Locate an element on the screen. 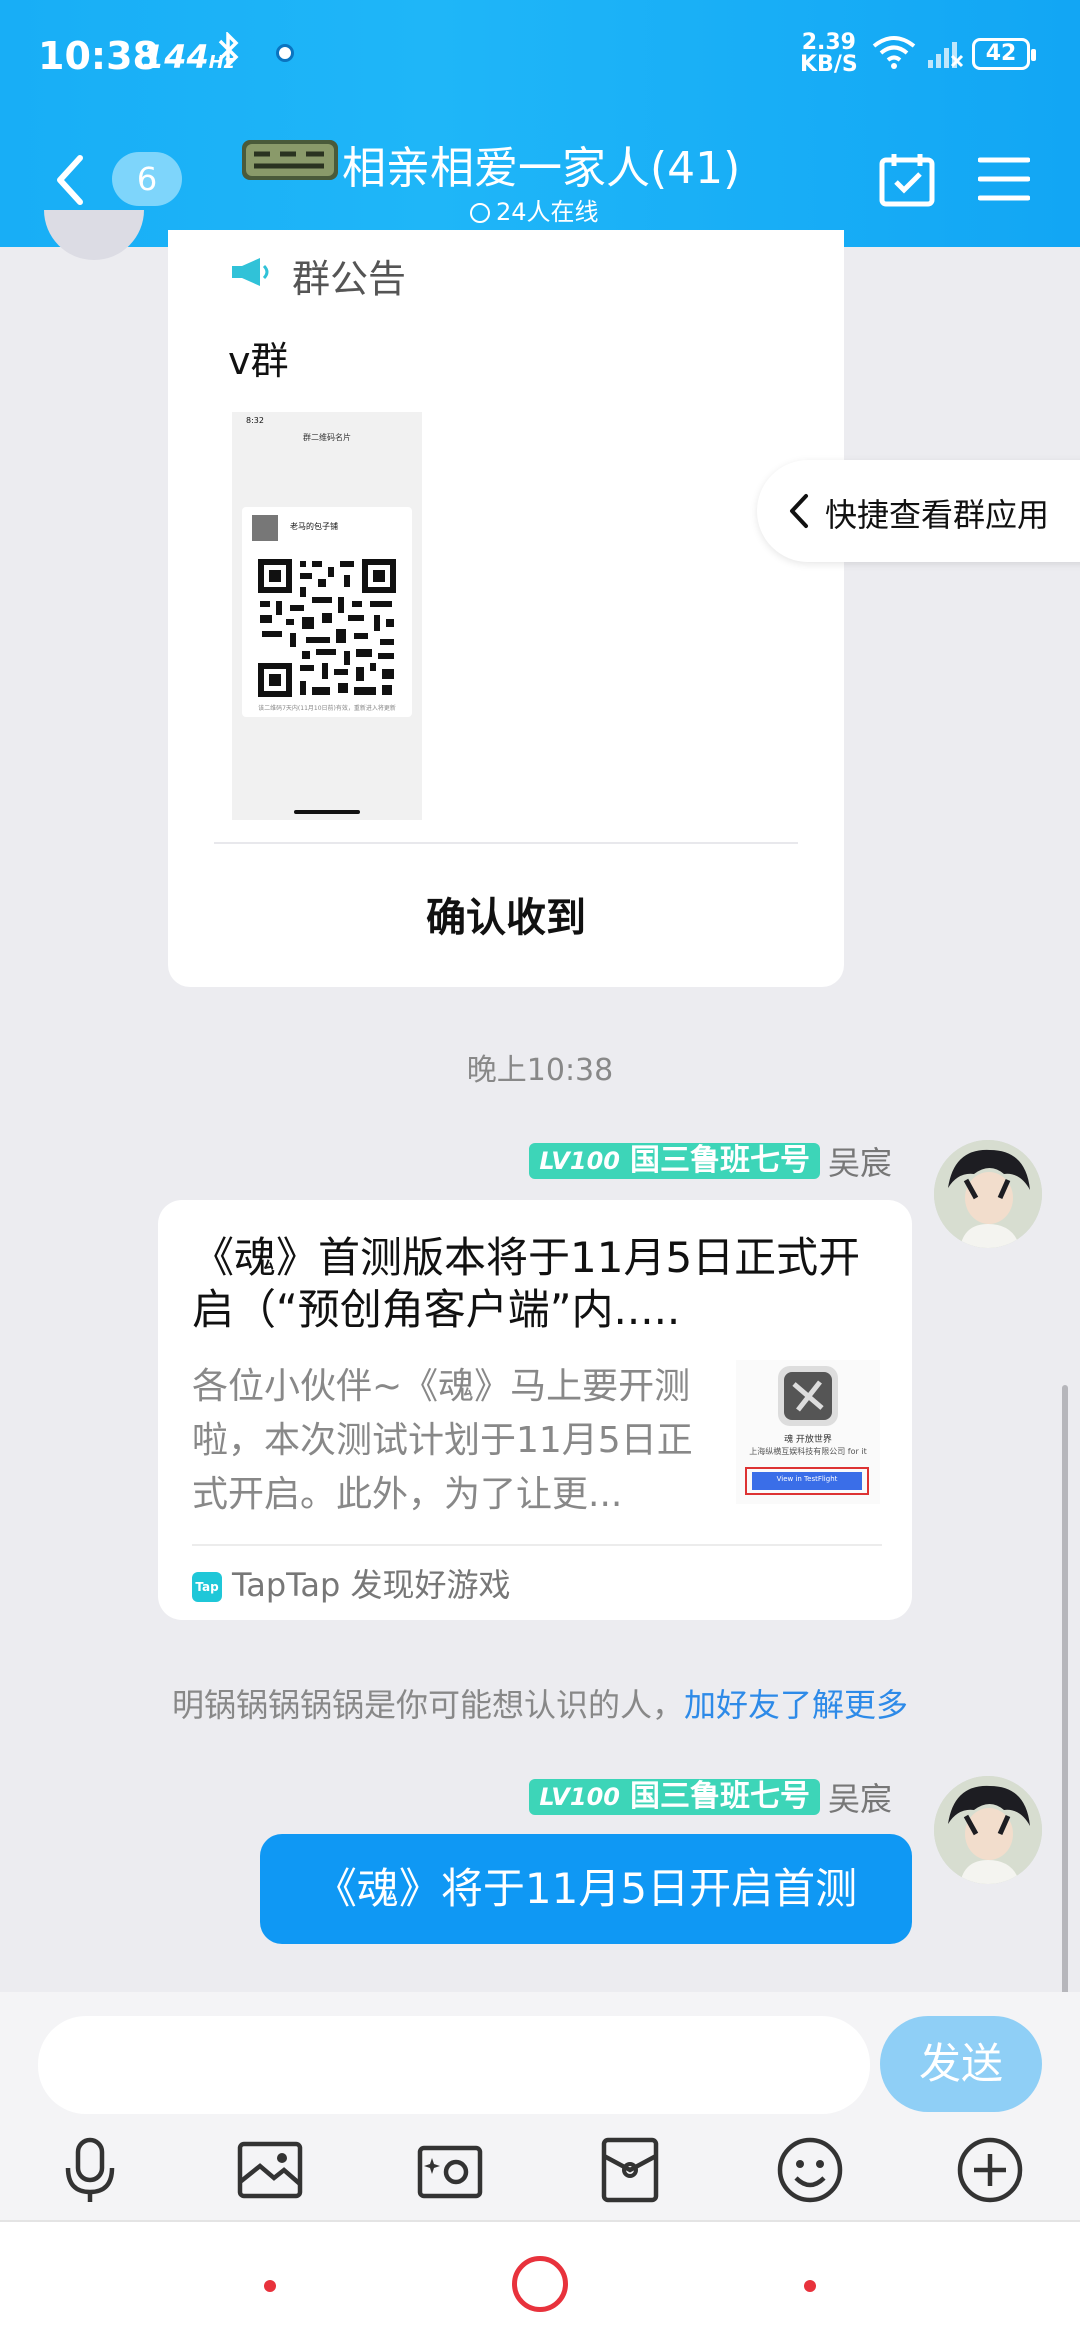 The height and width of the screenshot is (2340, 1080). megaphone-icon is located at coordinates (250, 272).